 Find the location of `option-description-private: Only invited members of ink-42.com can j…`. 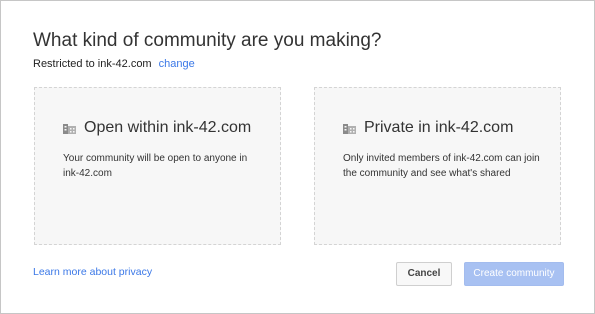

option-description-private: Only invited members of ink-42.com can j… is located at coordinates (441, 166).